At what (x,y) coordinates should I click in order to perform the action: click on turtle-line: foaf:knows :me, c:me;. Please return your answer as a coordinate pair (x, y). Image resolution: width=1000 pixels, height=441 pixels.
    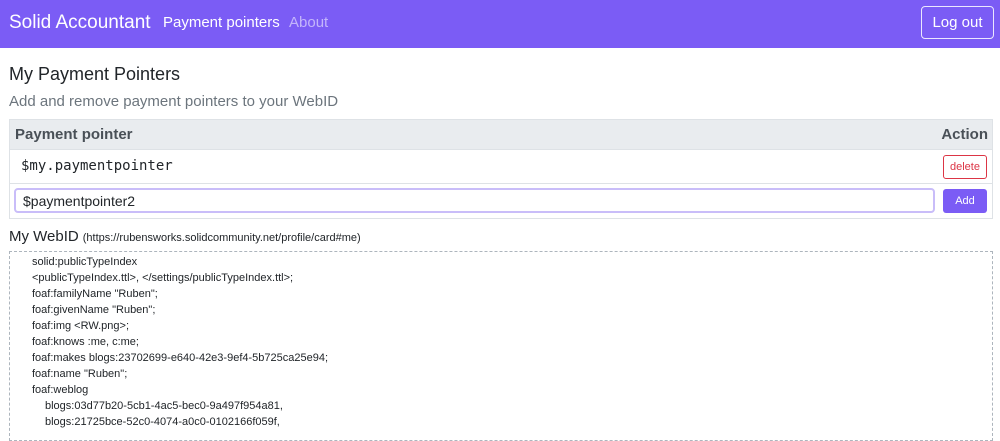
    Looking at the image, I should click on (85, 342).